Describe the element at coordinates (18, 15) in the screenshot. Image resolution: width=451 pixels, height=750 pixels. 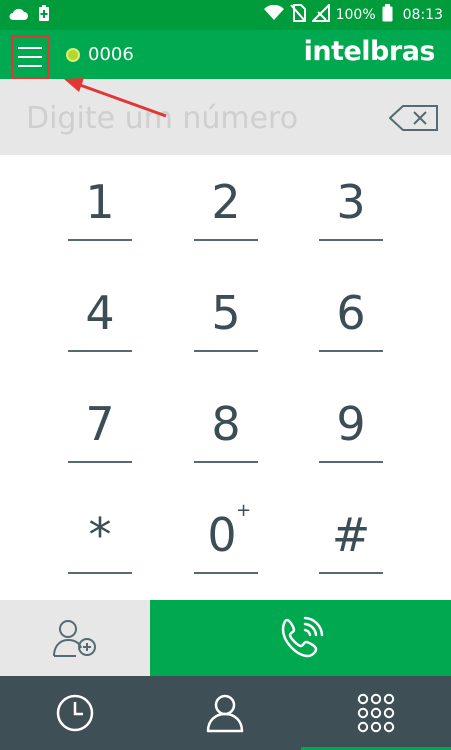
I see `cloud-icon` at that location.